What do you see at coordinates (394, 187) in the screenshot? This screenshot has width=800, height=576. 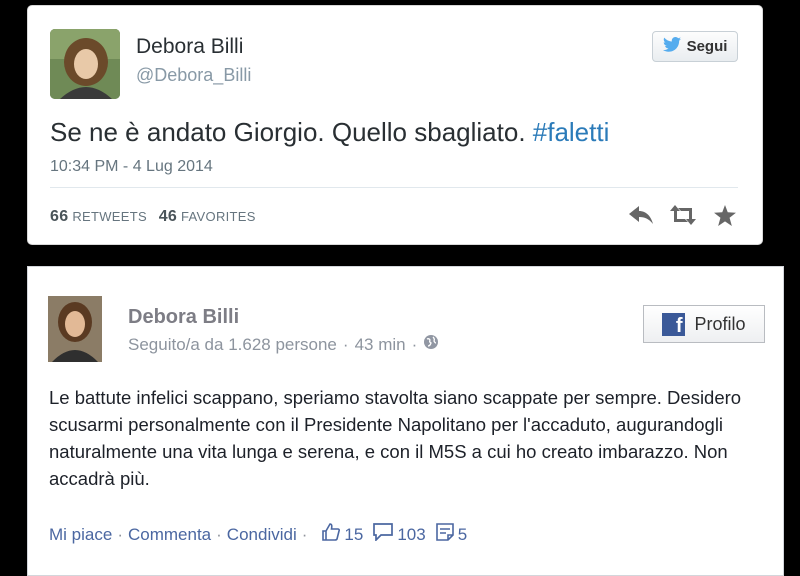 I see `divider` at bounding box center [394, 187].